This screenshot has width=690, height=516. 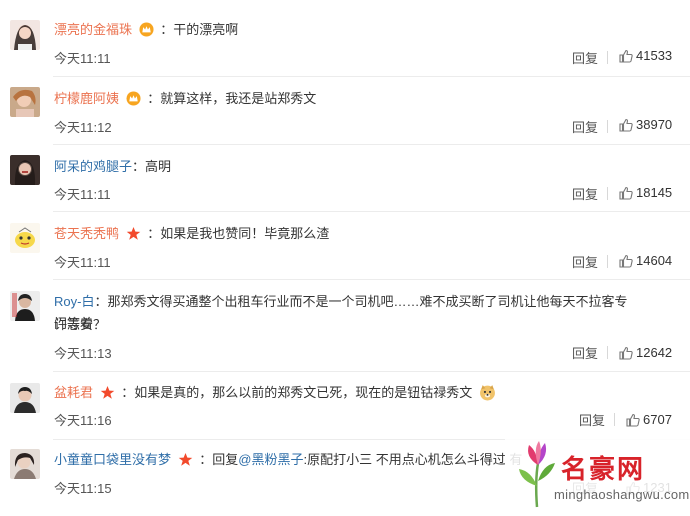 What do you see at coordinates (342, 167) in the screenshot?
I see `comment-line: 阿呆的鸡腿子：高明` at bounding box center [342, 167].